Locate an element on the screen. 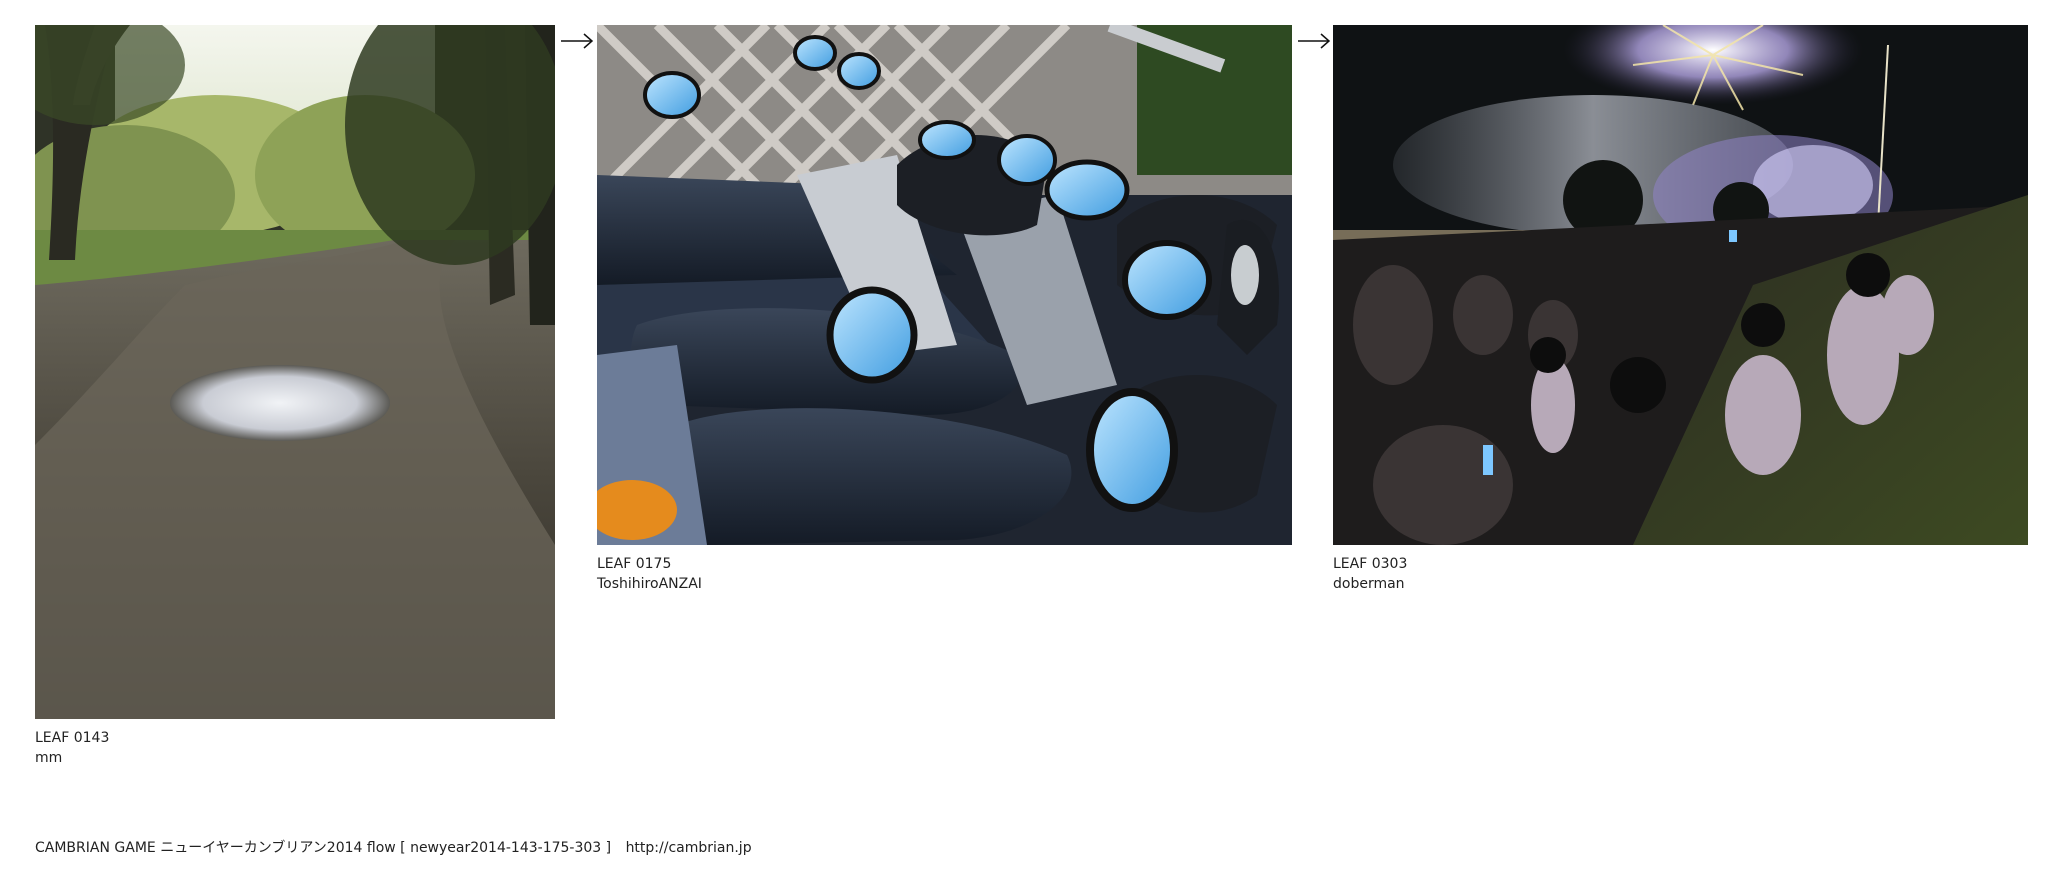 This screenshot has width=2057, height=872. leaf-0175-caption: LEAF 0175 ToshihiroANZAI is located at coordinates (649, 574).